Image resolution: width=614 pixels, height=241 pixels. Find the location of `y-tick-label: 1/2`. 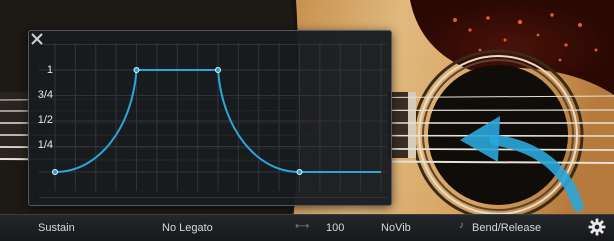

y-tick-label: 1/2 is located at coordinates (45, 120).